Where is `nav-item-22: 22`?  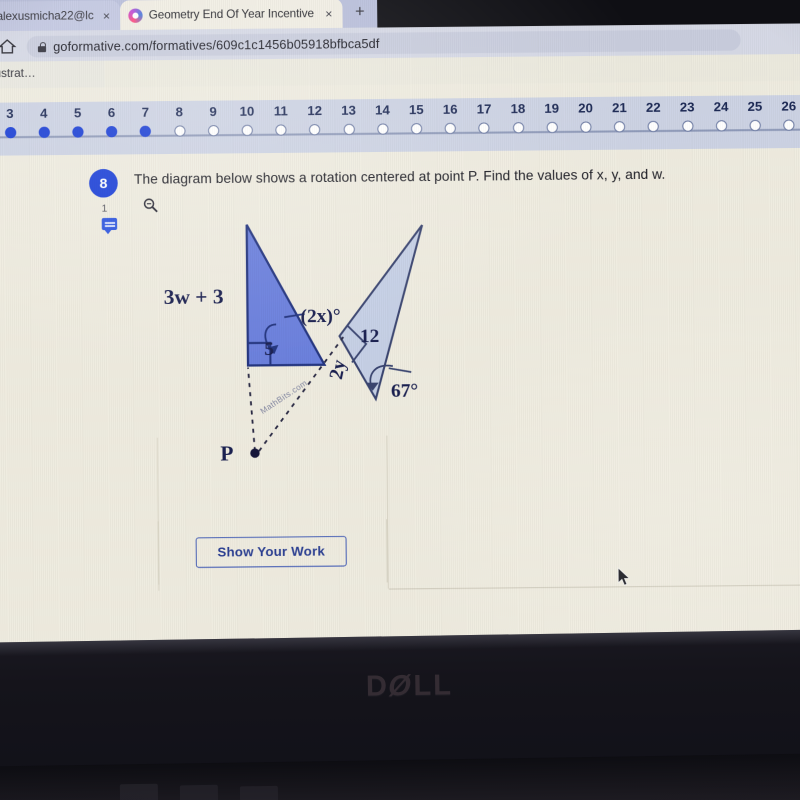
nav-item-22: 22 is located at coordinates (653, 114).